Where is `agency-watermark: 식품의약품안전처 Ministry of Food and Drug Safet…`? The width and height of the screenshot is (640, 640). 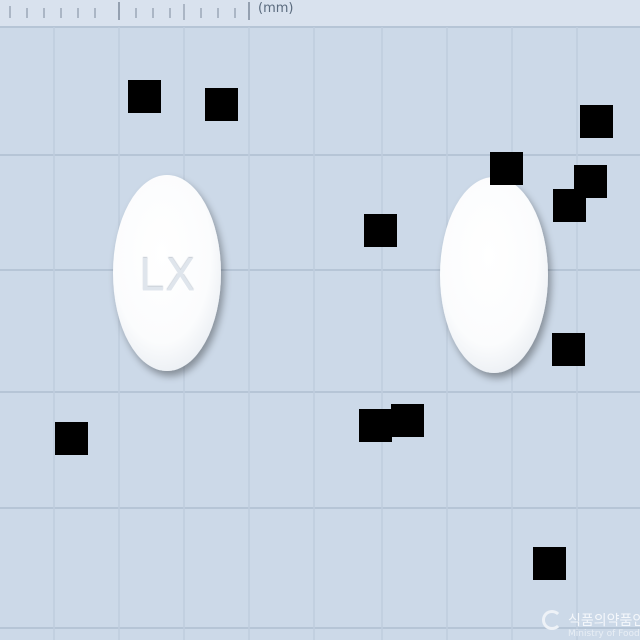
agency-watermark: 식품의약품안전처 Ministry of Food and Drug Safet… is located at coordinates (590, 623).